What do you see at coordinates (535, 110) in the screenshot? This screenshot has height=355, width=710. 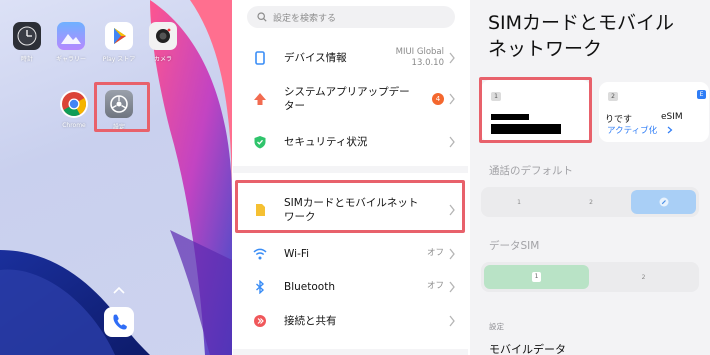 I see `highlight-sim1-card` at bounding box center [535, 110].